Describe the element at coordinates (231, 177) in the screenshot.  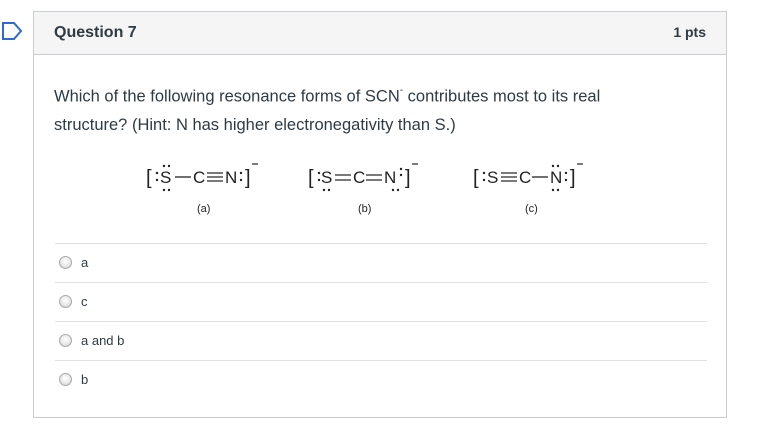
I see `atom-n-a: N` at that location.